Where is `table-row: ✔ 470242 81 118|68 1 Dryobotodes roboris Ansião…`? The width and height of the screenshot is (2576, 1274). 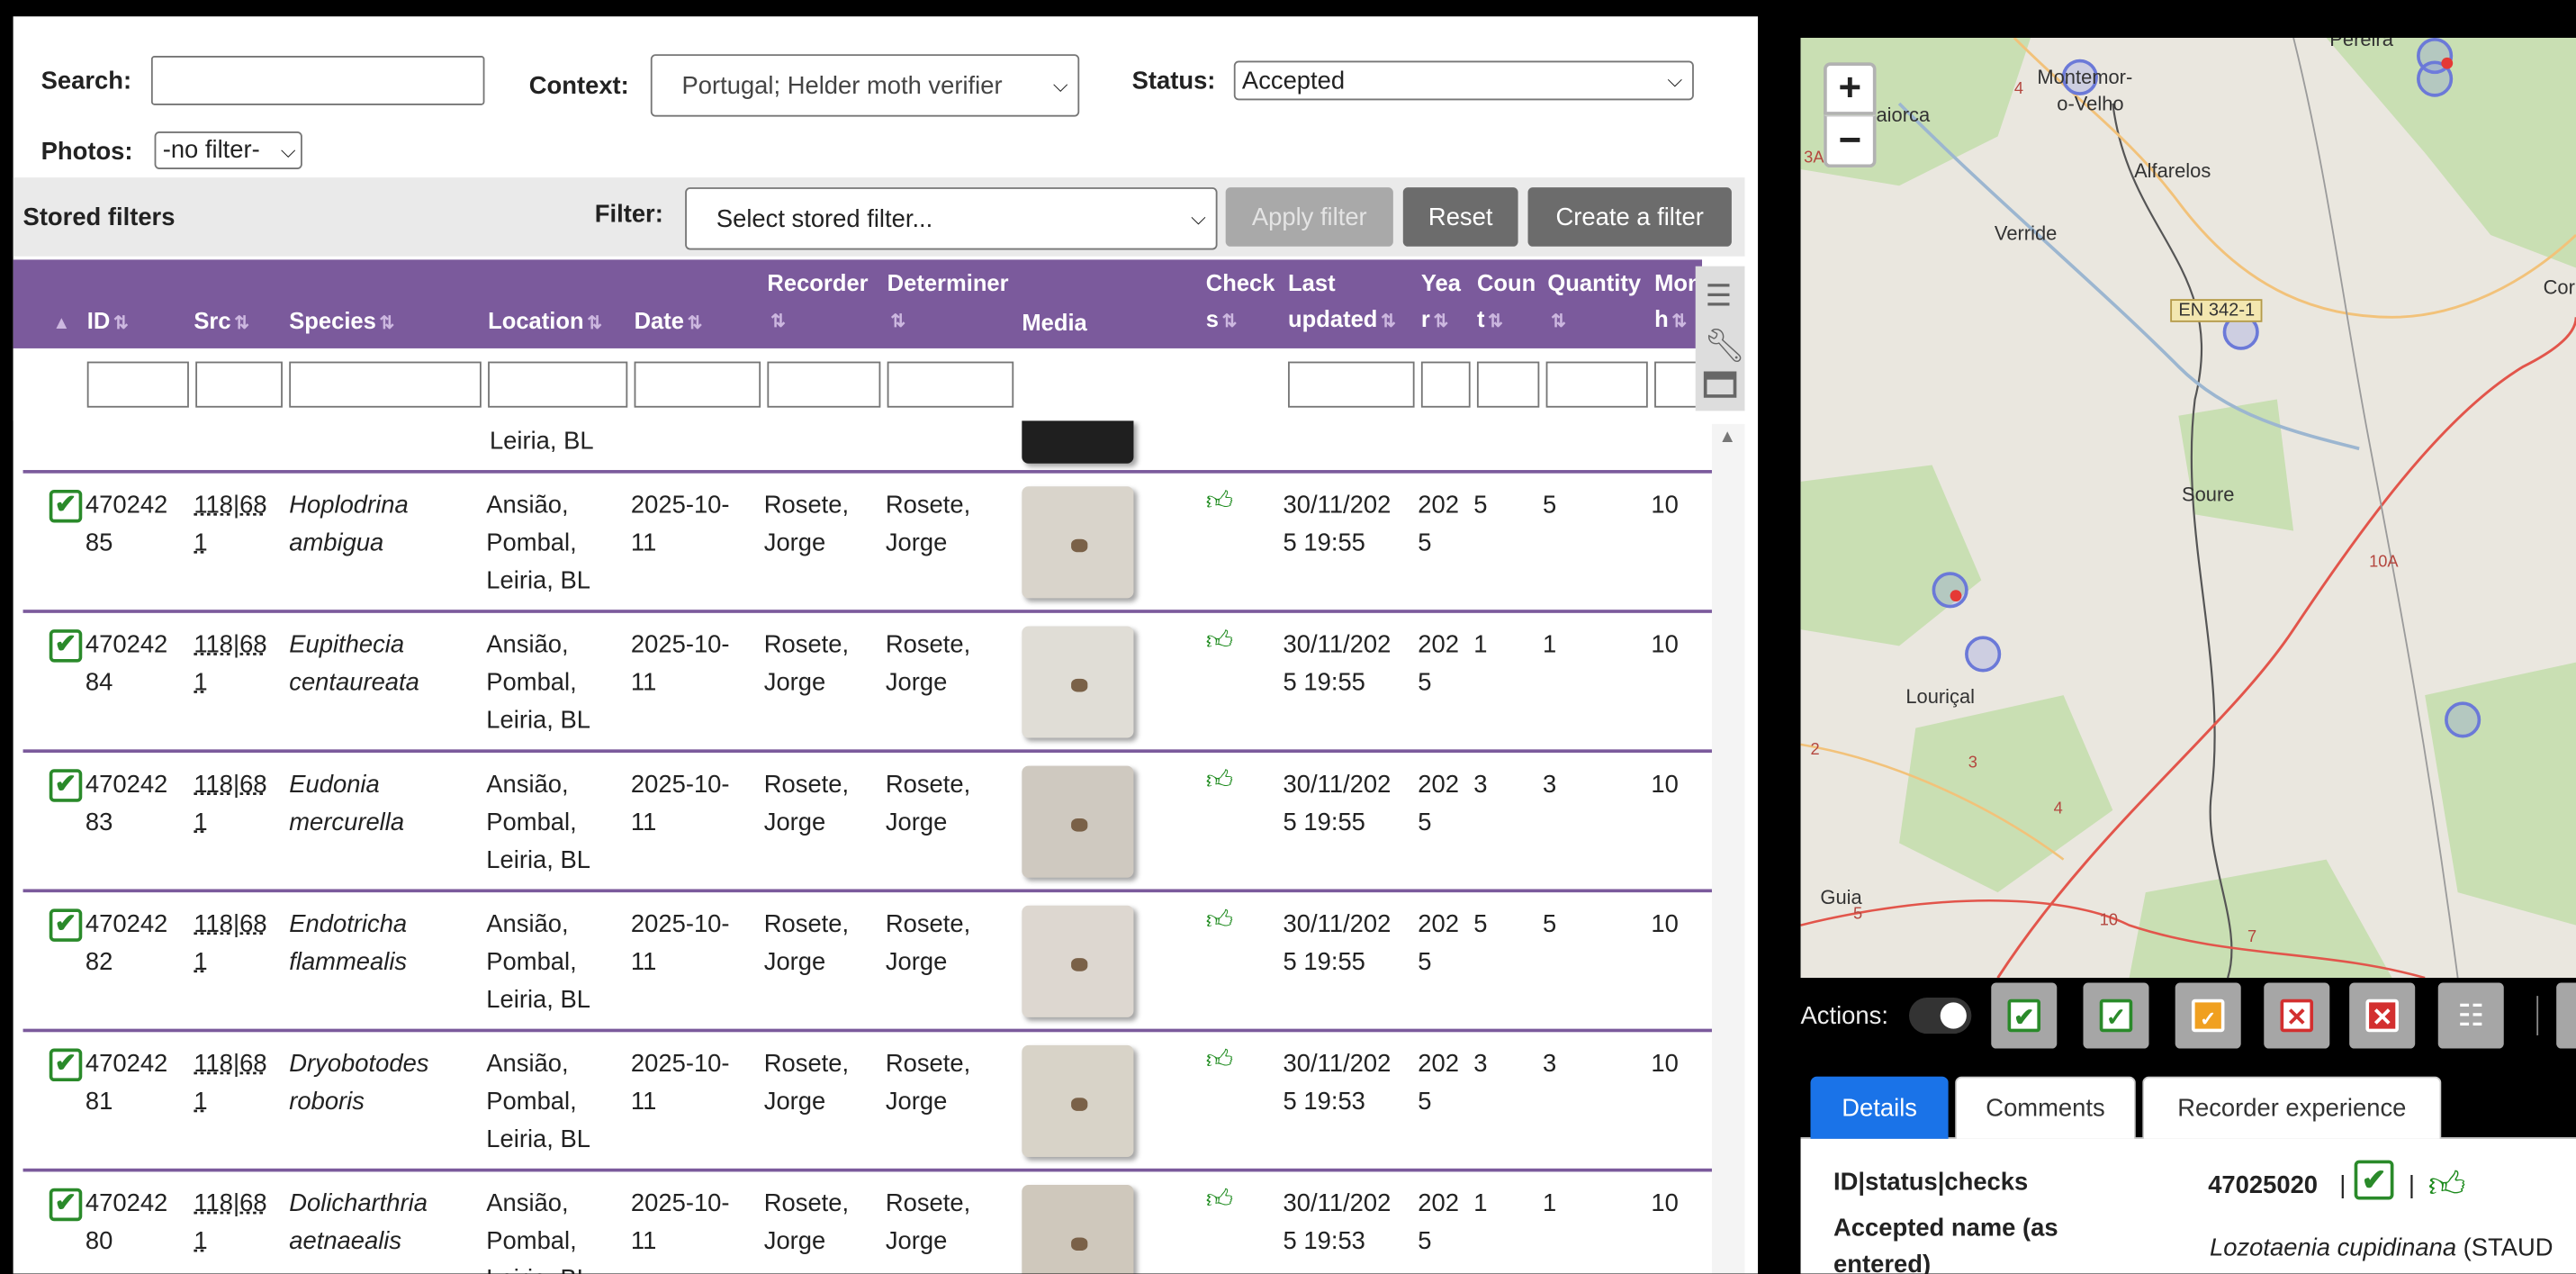
table-row: ✔ 470242 81 118|68 1 Dryobotodes roboris Ansião… is located at coordinates (869, 1098).